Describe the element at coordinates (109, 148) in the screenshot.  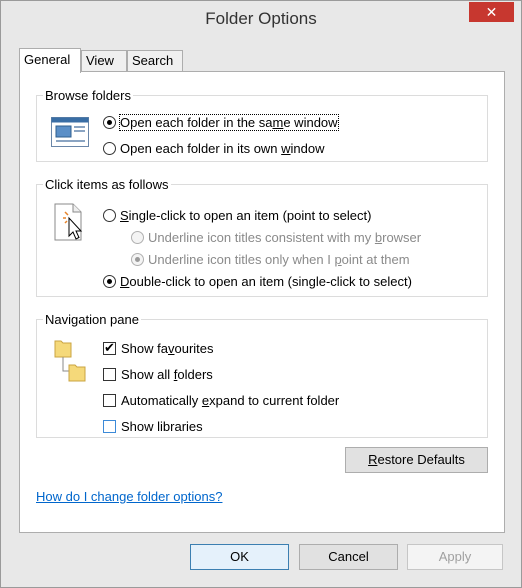
I see `own-window-radio` at that location.